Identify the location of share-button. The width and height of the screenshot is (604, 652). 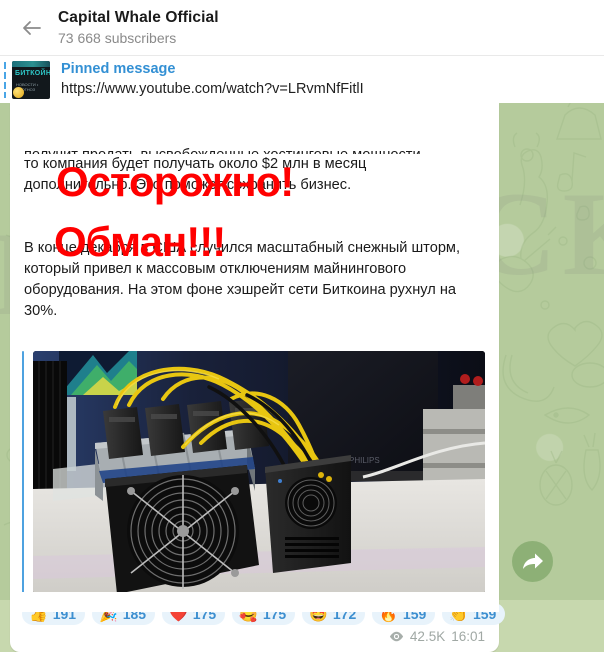
(532, 561).